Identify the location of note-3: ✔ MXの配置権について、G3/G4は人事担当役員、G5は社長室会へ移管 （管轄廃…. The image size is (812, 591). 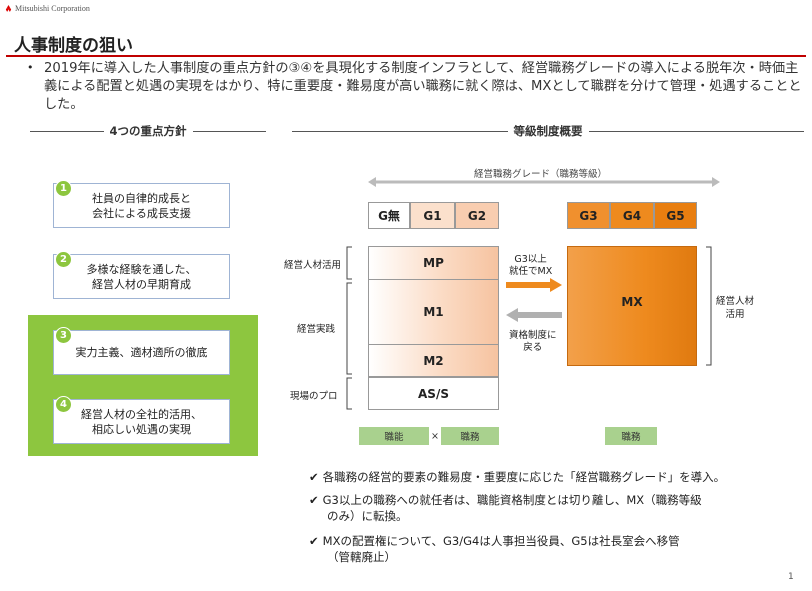
(494, 549).